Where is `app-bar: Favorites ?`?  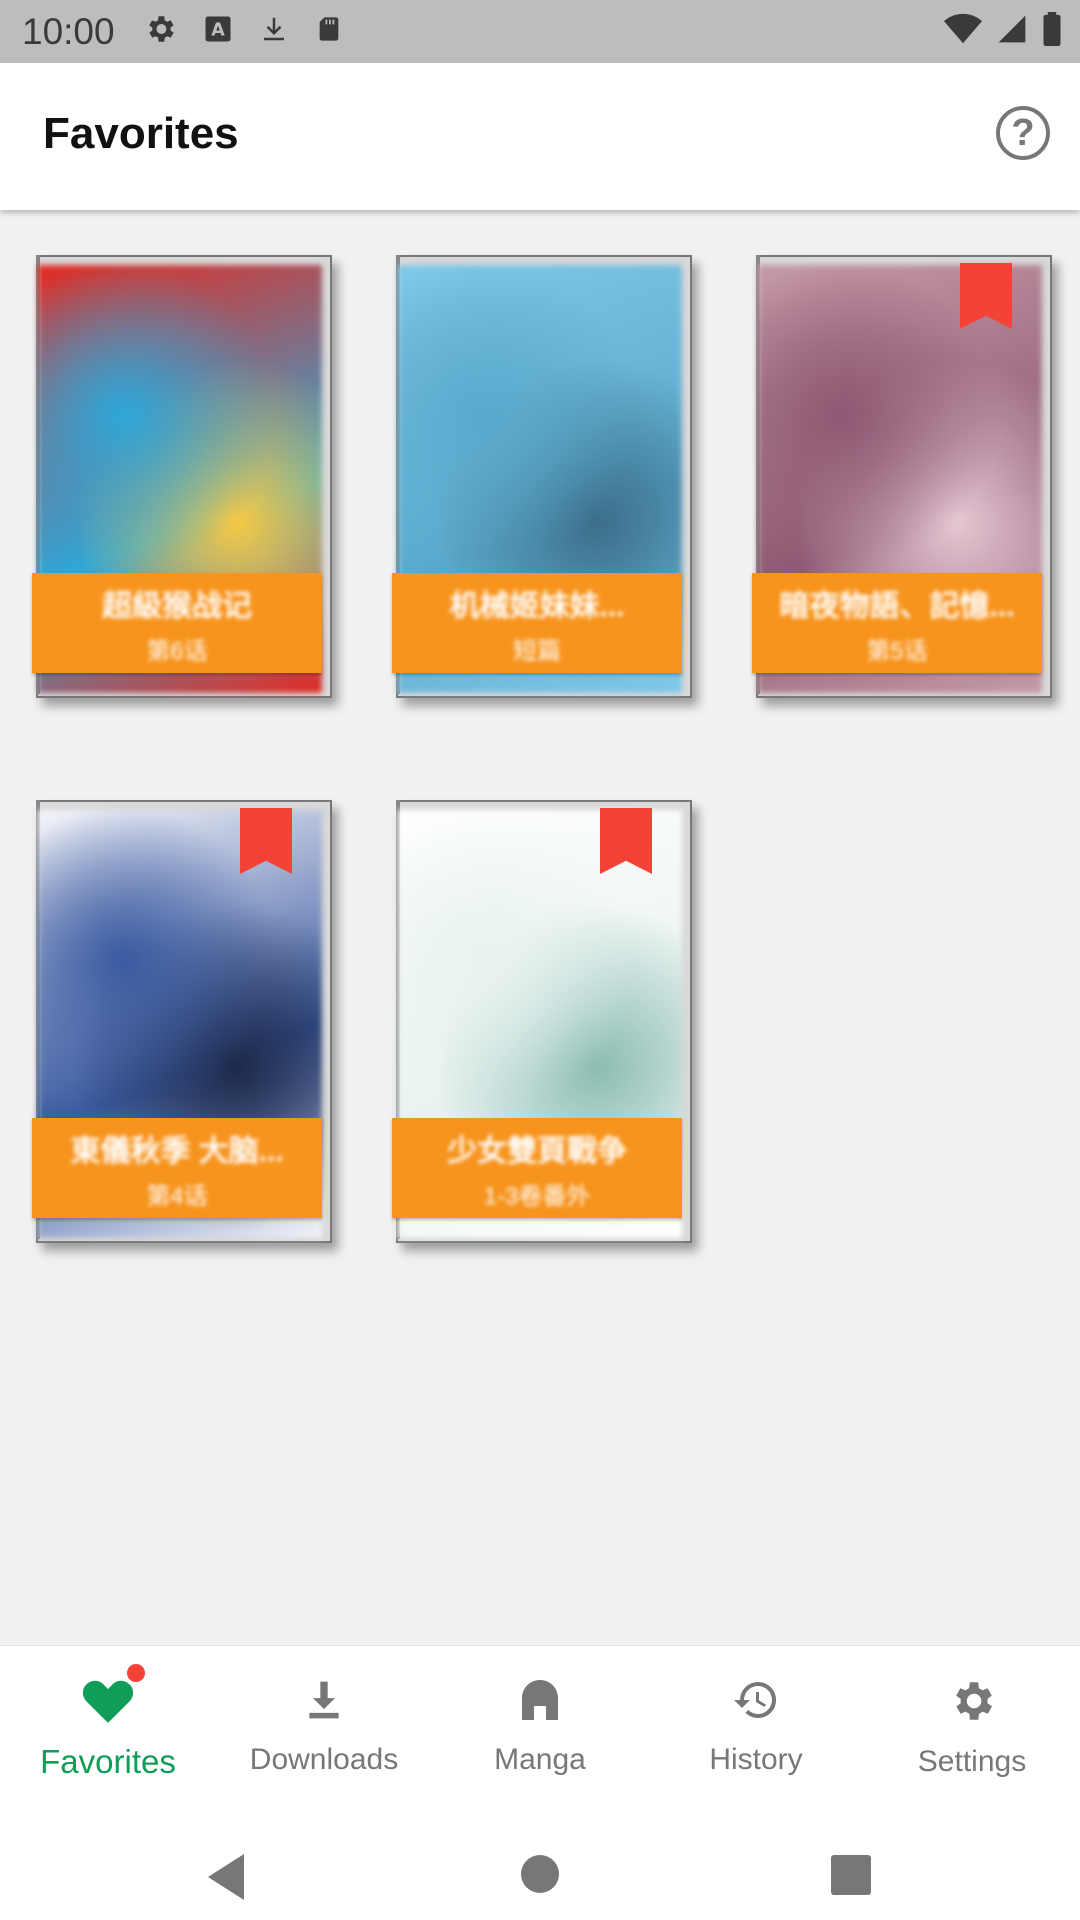
app-bar: Favorites ? is located at coordinates (540, 136).